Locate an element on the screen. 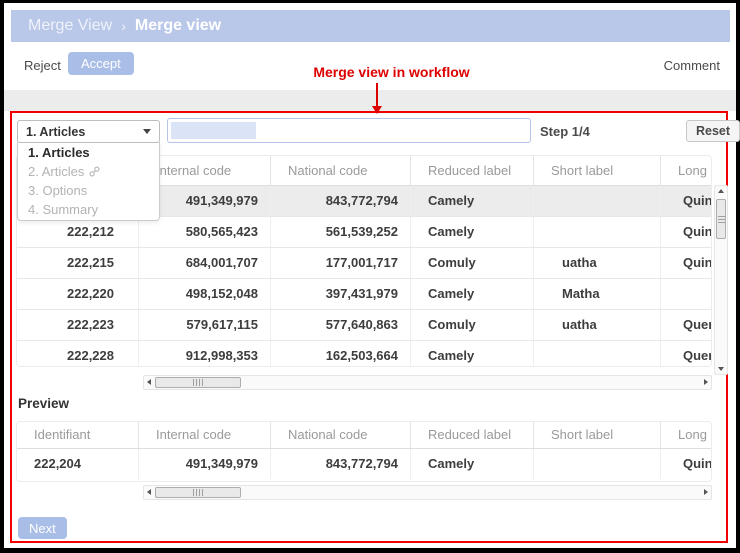 The width and height of the screenshot is (740, 553). step-indicator: Step 1/4 is located at coordinates (565, 131).